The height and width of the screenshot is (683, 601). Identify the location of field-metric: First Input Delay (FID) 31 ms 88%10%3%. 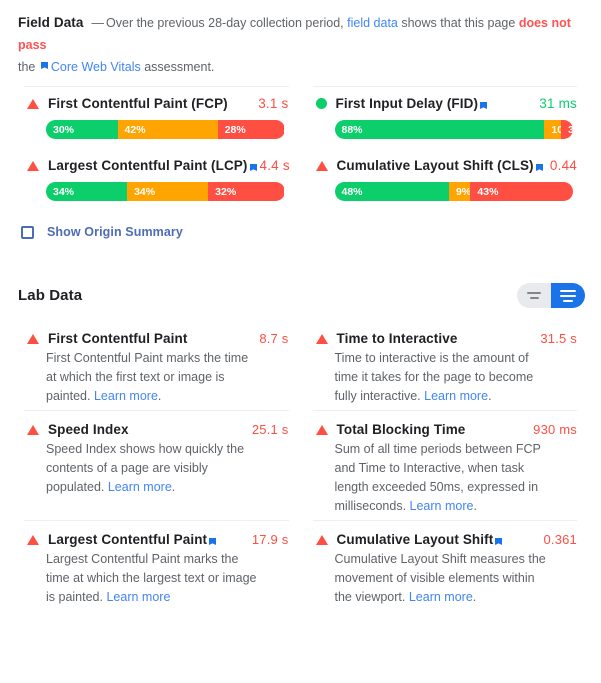
(445, 118).